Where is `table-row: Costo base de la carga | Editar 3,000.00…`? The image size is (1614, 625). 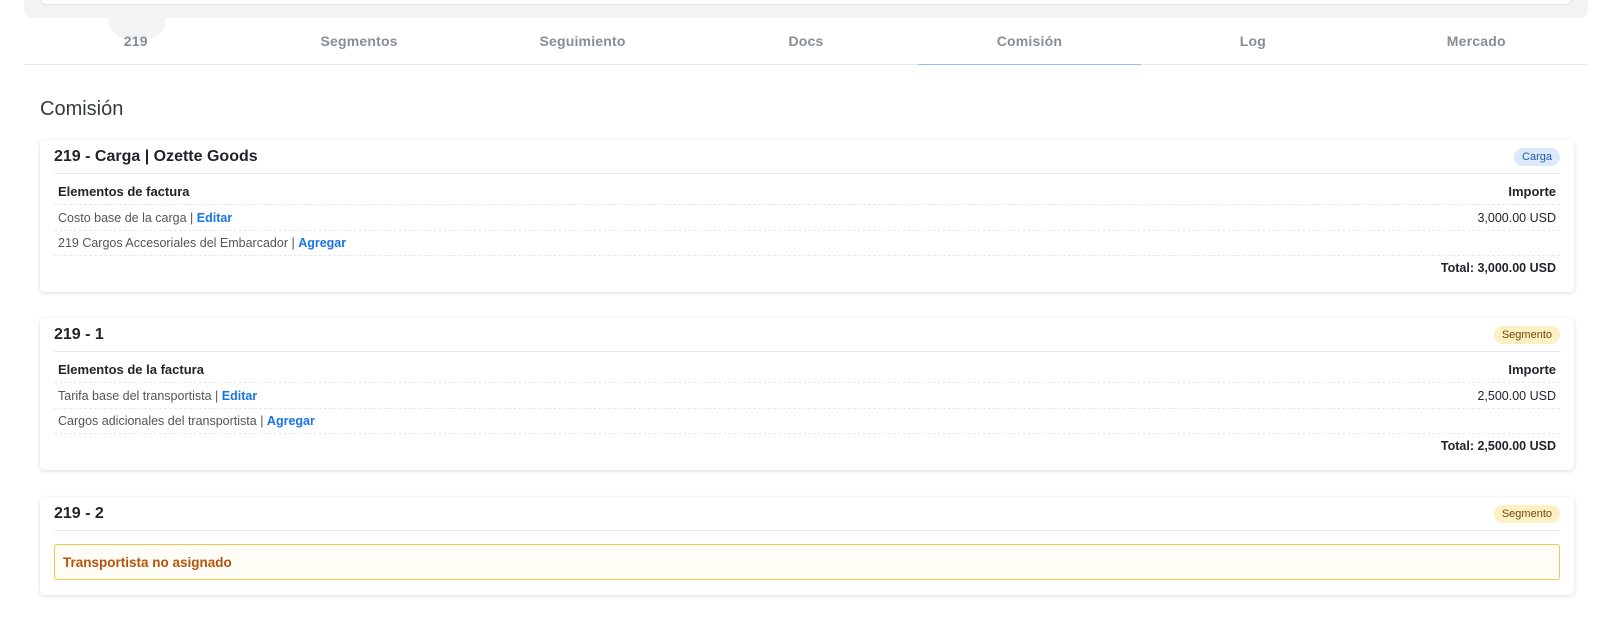
table-row: Costo base de la carga | Editar 3,000.00… is located at coordinates (807, 218).